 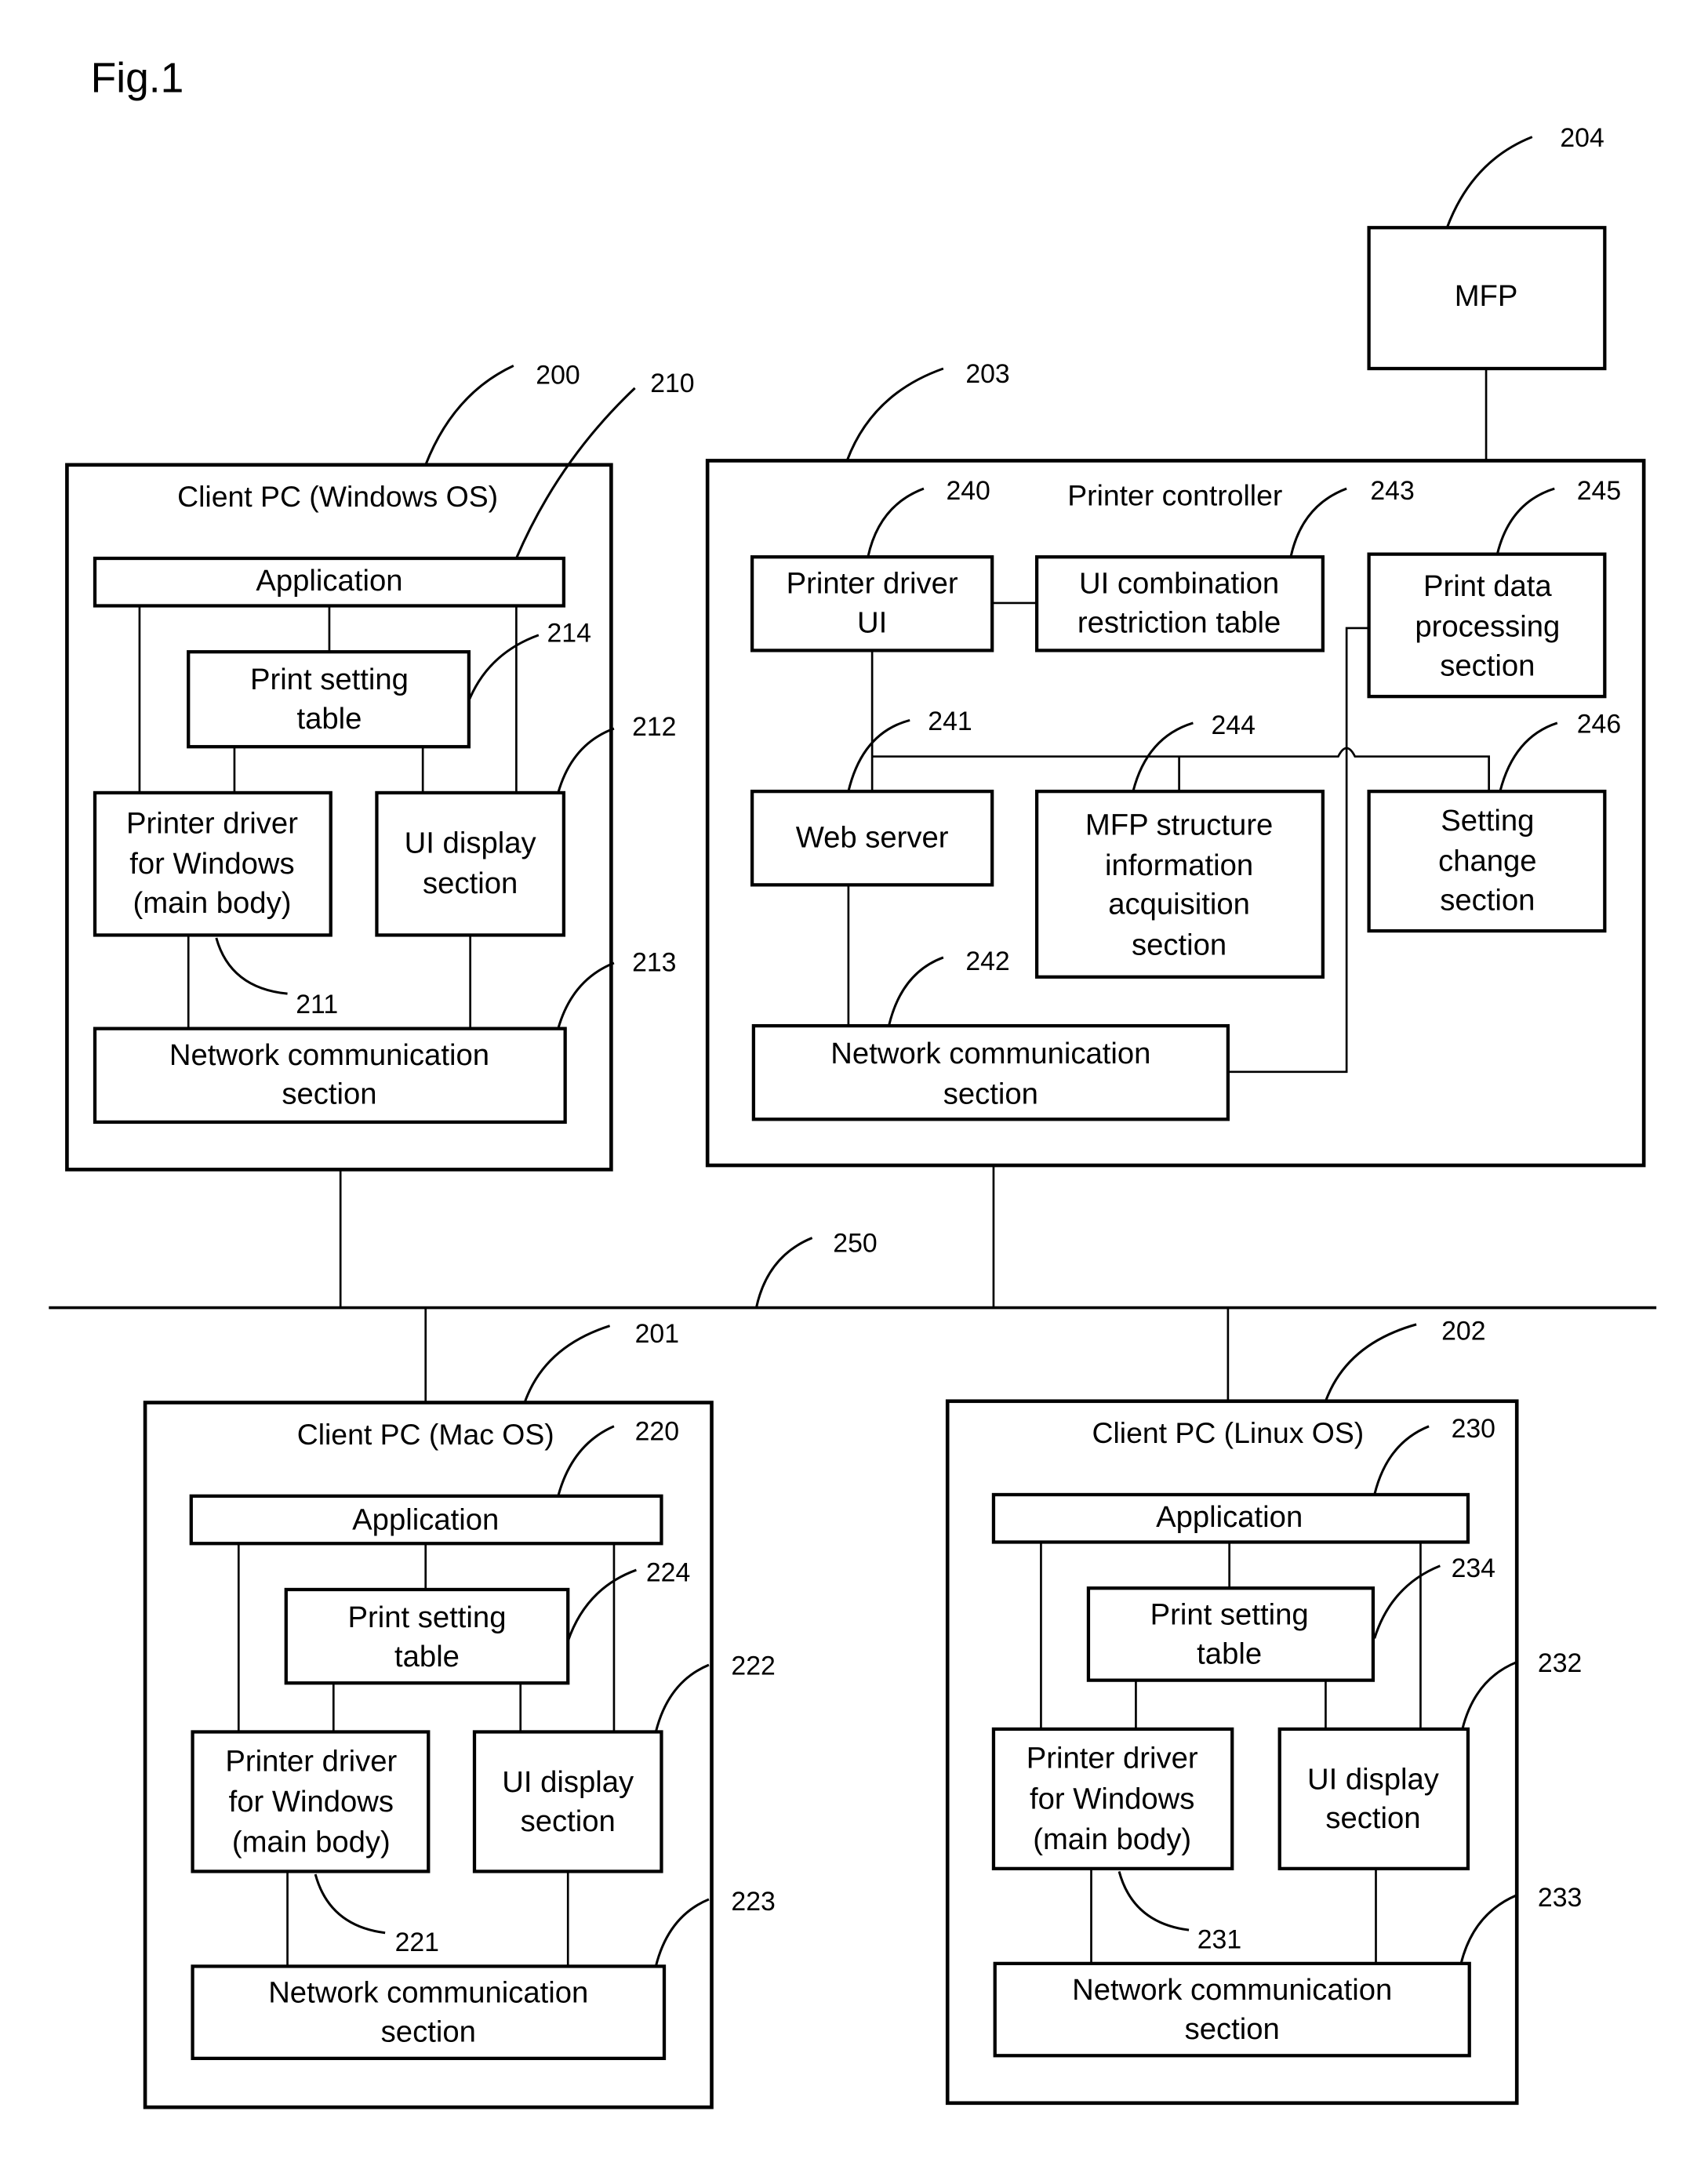 I want to click on ui-combination-table-label-line: restriction table, so click(x=1179, y=622).